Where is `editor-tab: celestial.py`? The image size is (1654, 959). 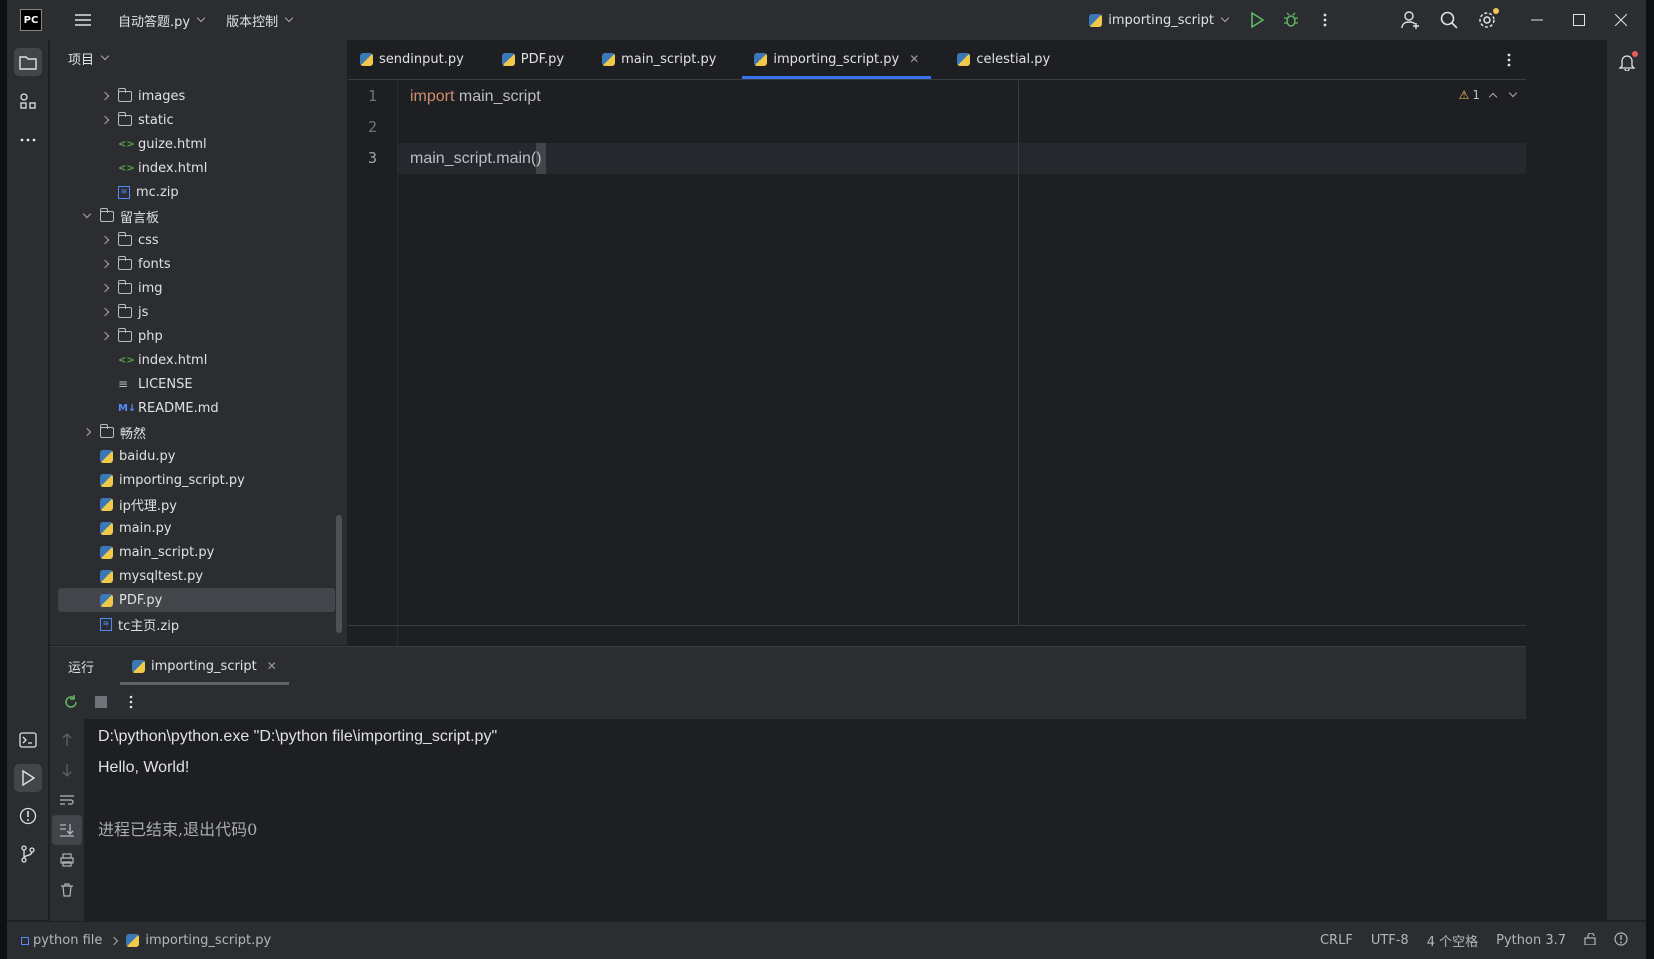
editor-tab: celestial.py is located at coordinates (1003, 59).